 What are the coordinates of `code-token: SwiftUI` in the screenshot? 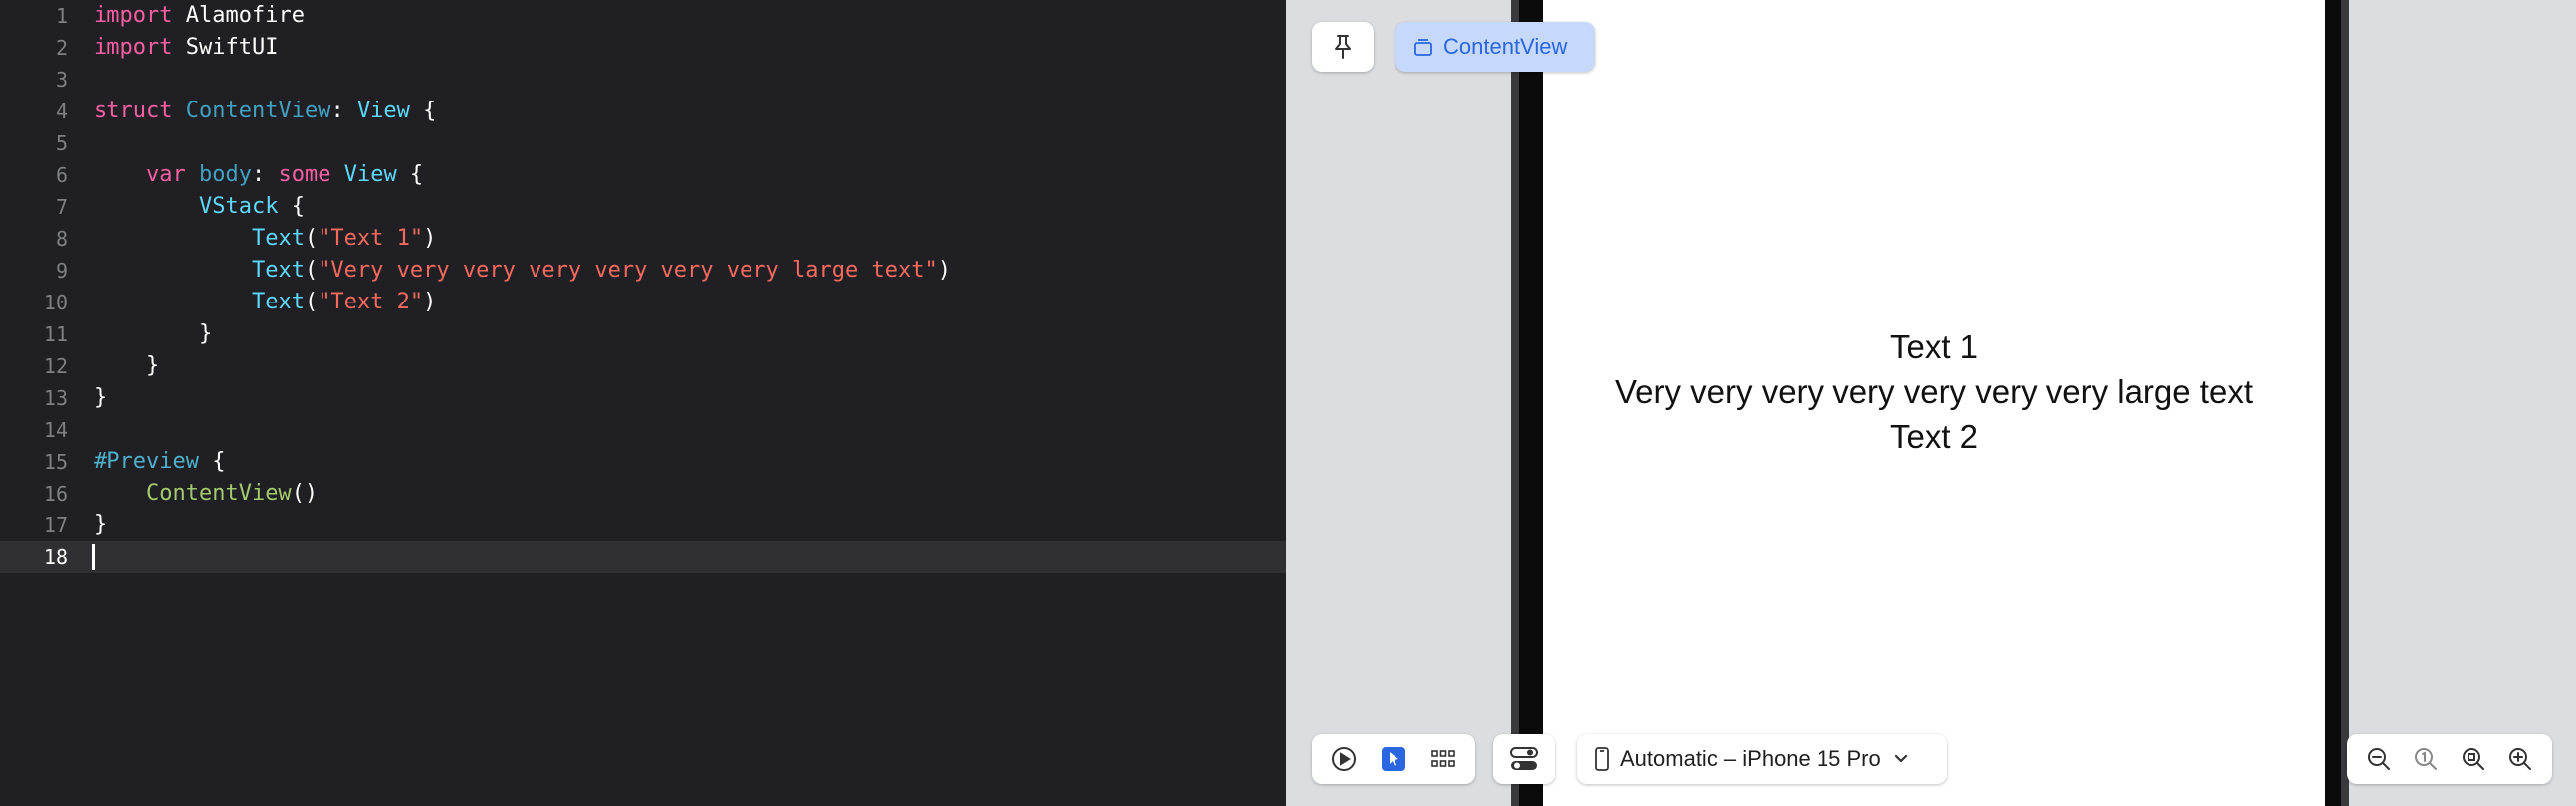 It's located at (225, 47).